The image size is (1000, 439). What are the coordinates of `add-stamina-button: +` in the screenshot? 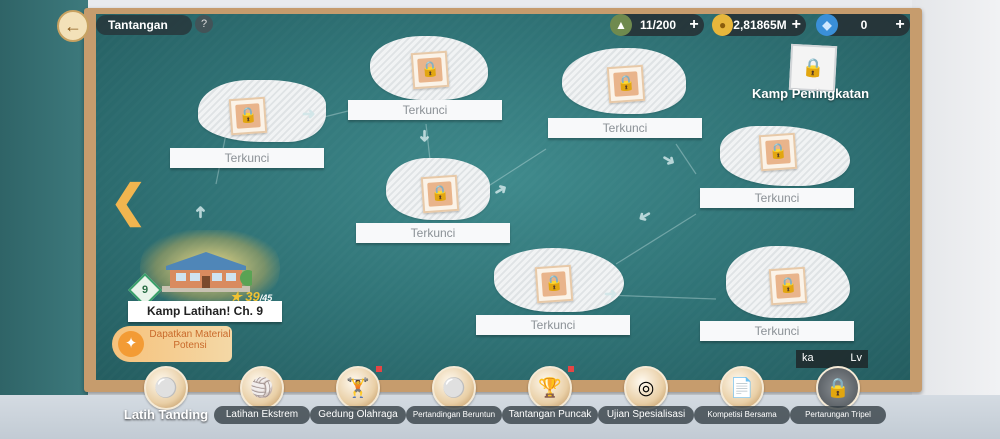 It's located at (694, 25).